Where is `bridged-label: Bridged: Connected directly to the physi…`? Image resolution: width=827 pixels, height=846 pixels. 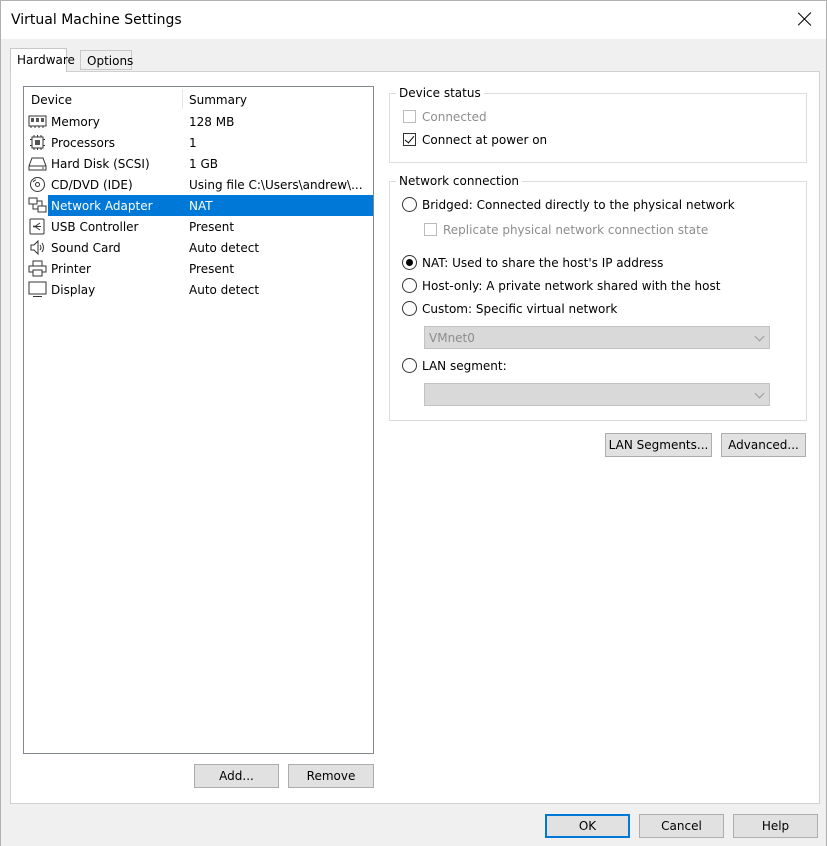
bridged-label: Bridged: Connected directly to the physi… is located at coordinates (578, 205).